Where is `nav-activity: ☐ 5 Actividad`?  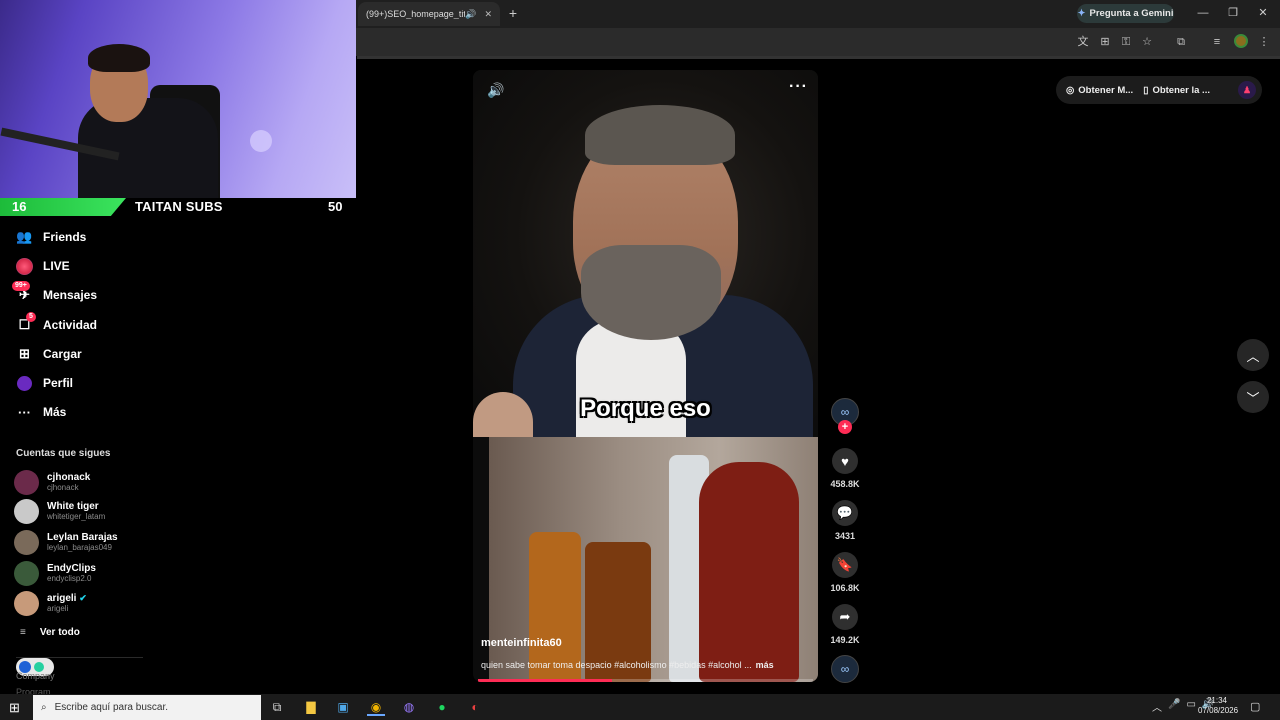
nav-activity: ☐ 5 Actividad is located at coordinates (57, 323).